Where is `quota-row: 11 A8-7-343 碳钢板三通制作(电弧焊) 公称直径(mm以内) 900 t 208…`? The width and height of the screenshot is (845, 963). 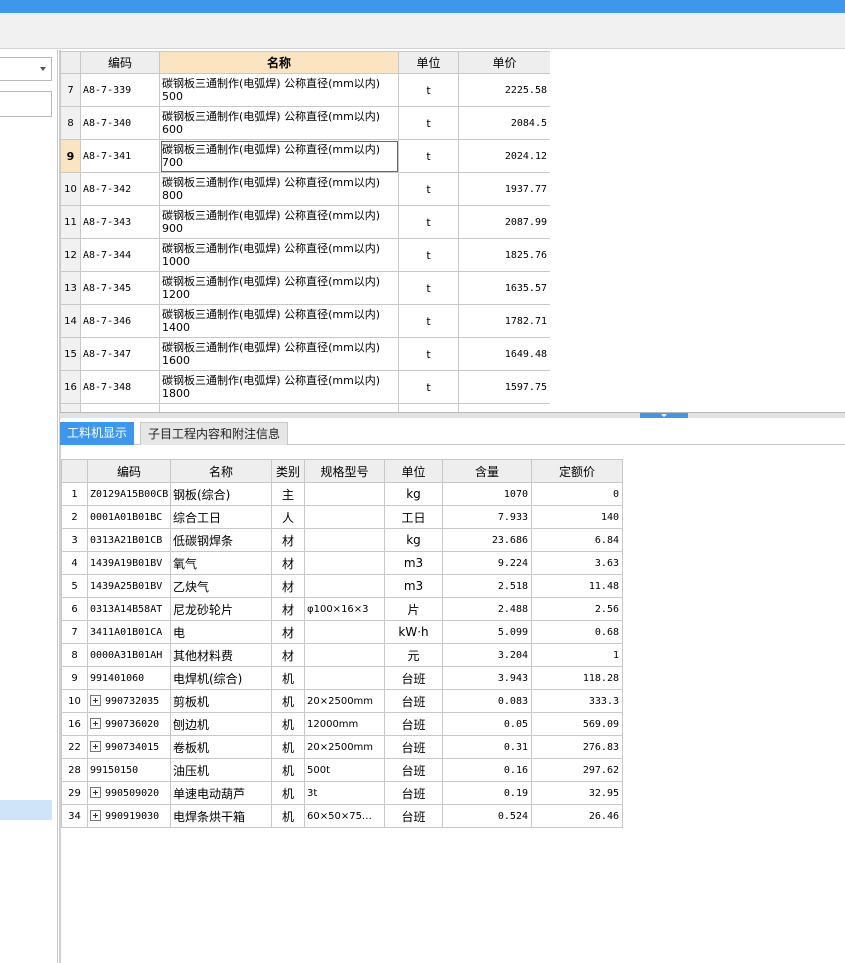
quota-row: 11 A8-7-343 碳钢板三通制作(电弧焊) 公称直径(mm以内) 900 t 208… is located at coordinates (305, 222).